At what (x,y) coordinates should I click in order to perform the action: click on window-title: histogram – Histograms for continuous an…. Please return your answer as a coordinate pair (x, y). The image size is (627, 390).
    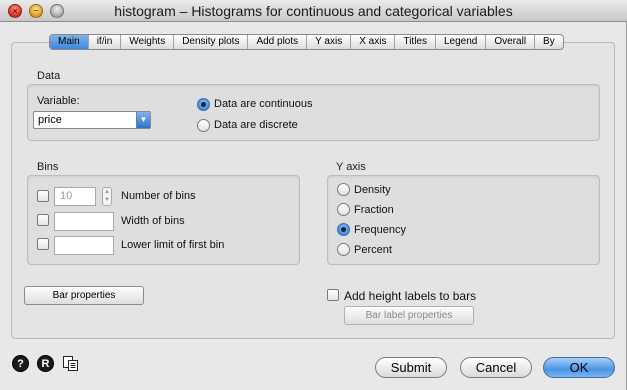
    Looking at the image, I should click on (313, 11).